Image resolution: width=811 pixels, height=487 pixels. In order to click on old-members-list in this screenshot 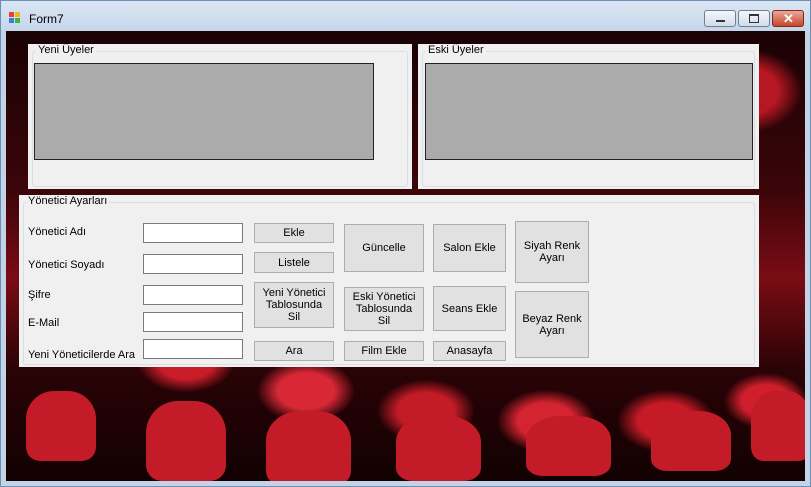, I will do `click(589, 111)`.